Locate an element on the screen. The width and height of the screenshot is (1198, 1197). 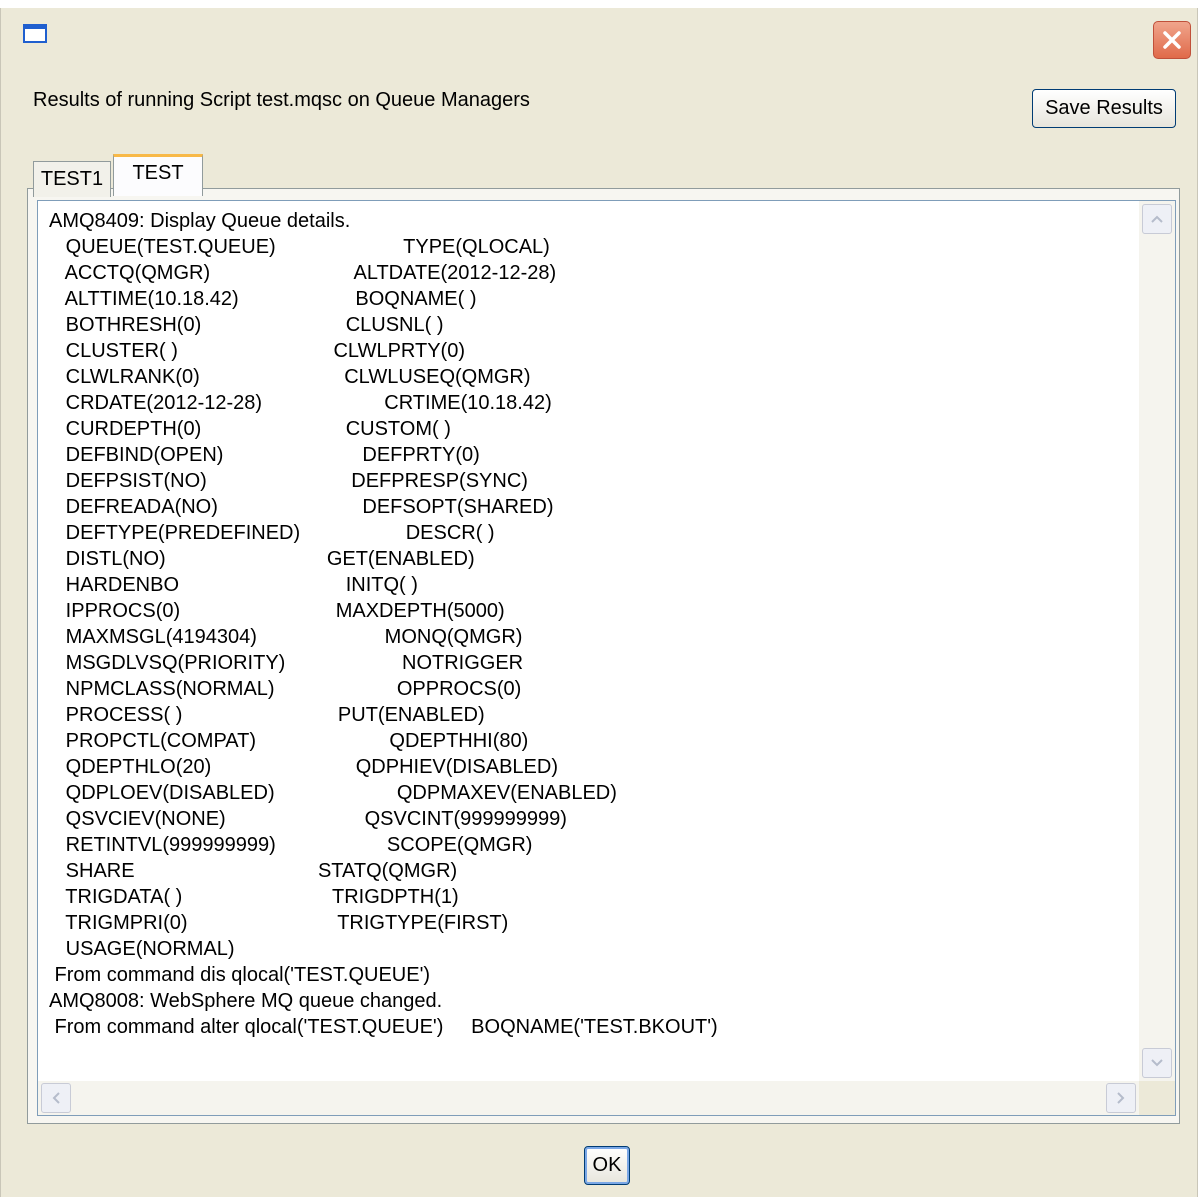
horizontal-scrollbar is located at coordinates (588, 1098).